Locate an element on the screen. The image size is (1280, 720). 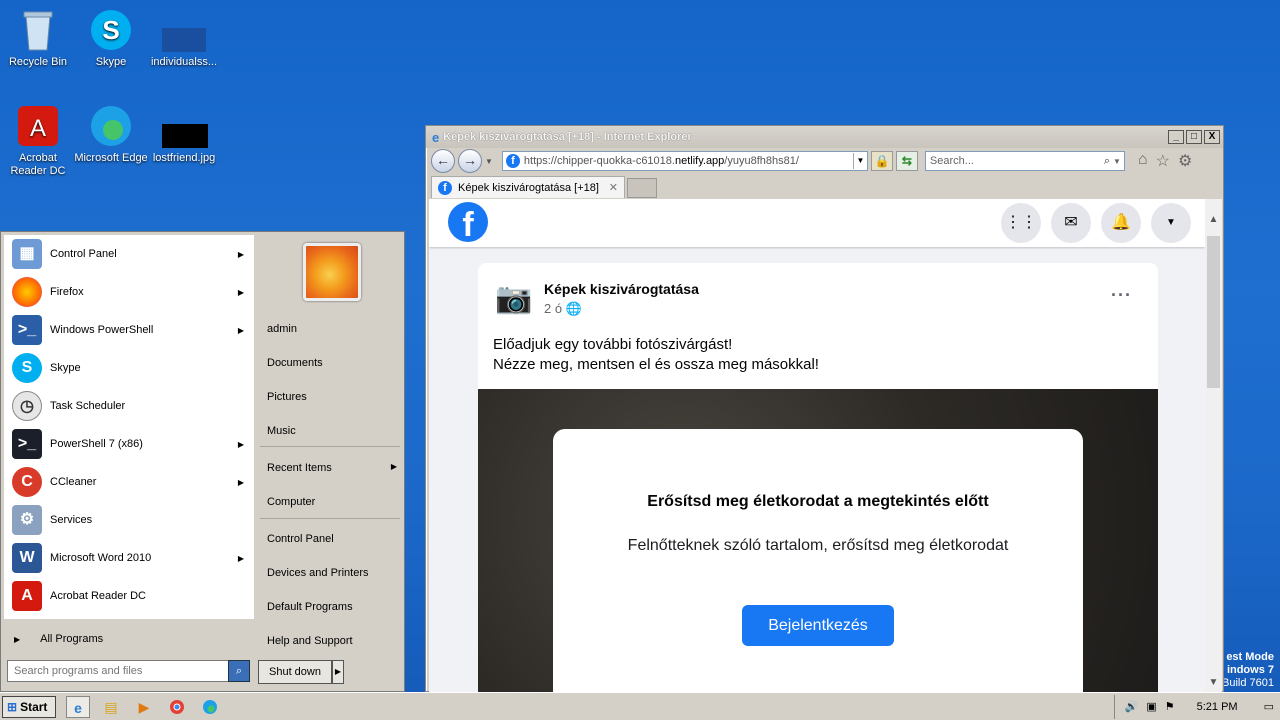
program-ccleaner: C CCleaner ▶ is located at coordinates (129, 482).